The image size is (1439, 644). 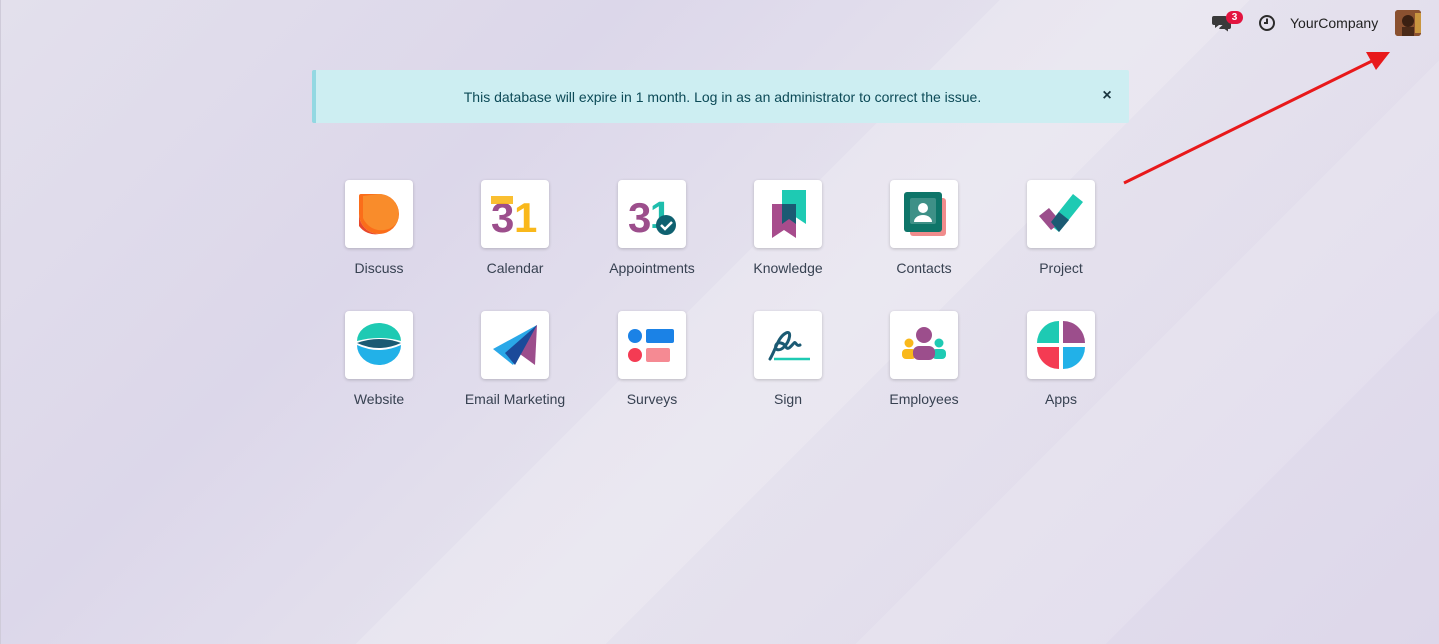 I want to click on calendar-icon: 3 1, so click(x=515, y=214).